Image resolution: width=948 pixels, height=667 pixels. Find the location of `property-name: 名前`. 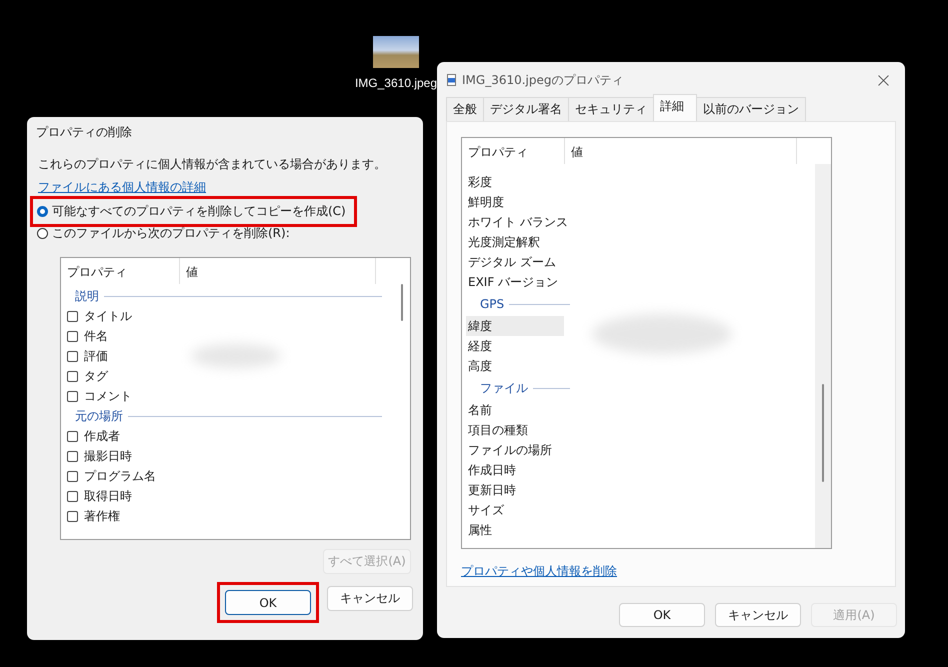

property-name: 名前 is located at coordinates (515, 410).